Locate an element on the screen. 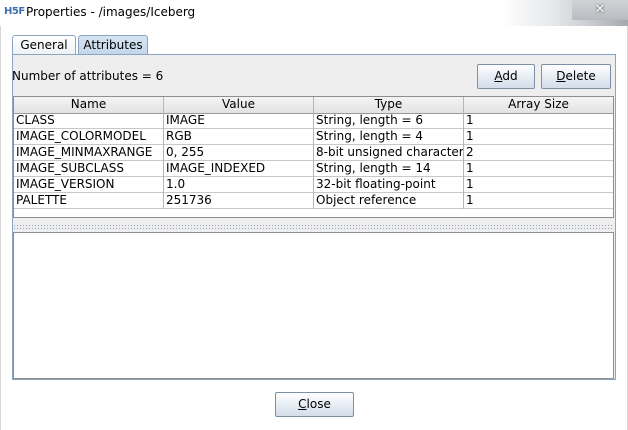  attribute-count-label: Number of attributes = 6 is located at coordinates (88, 76).